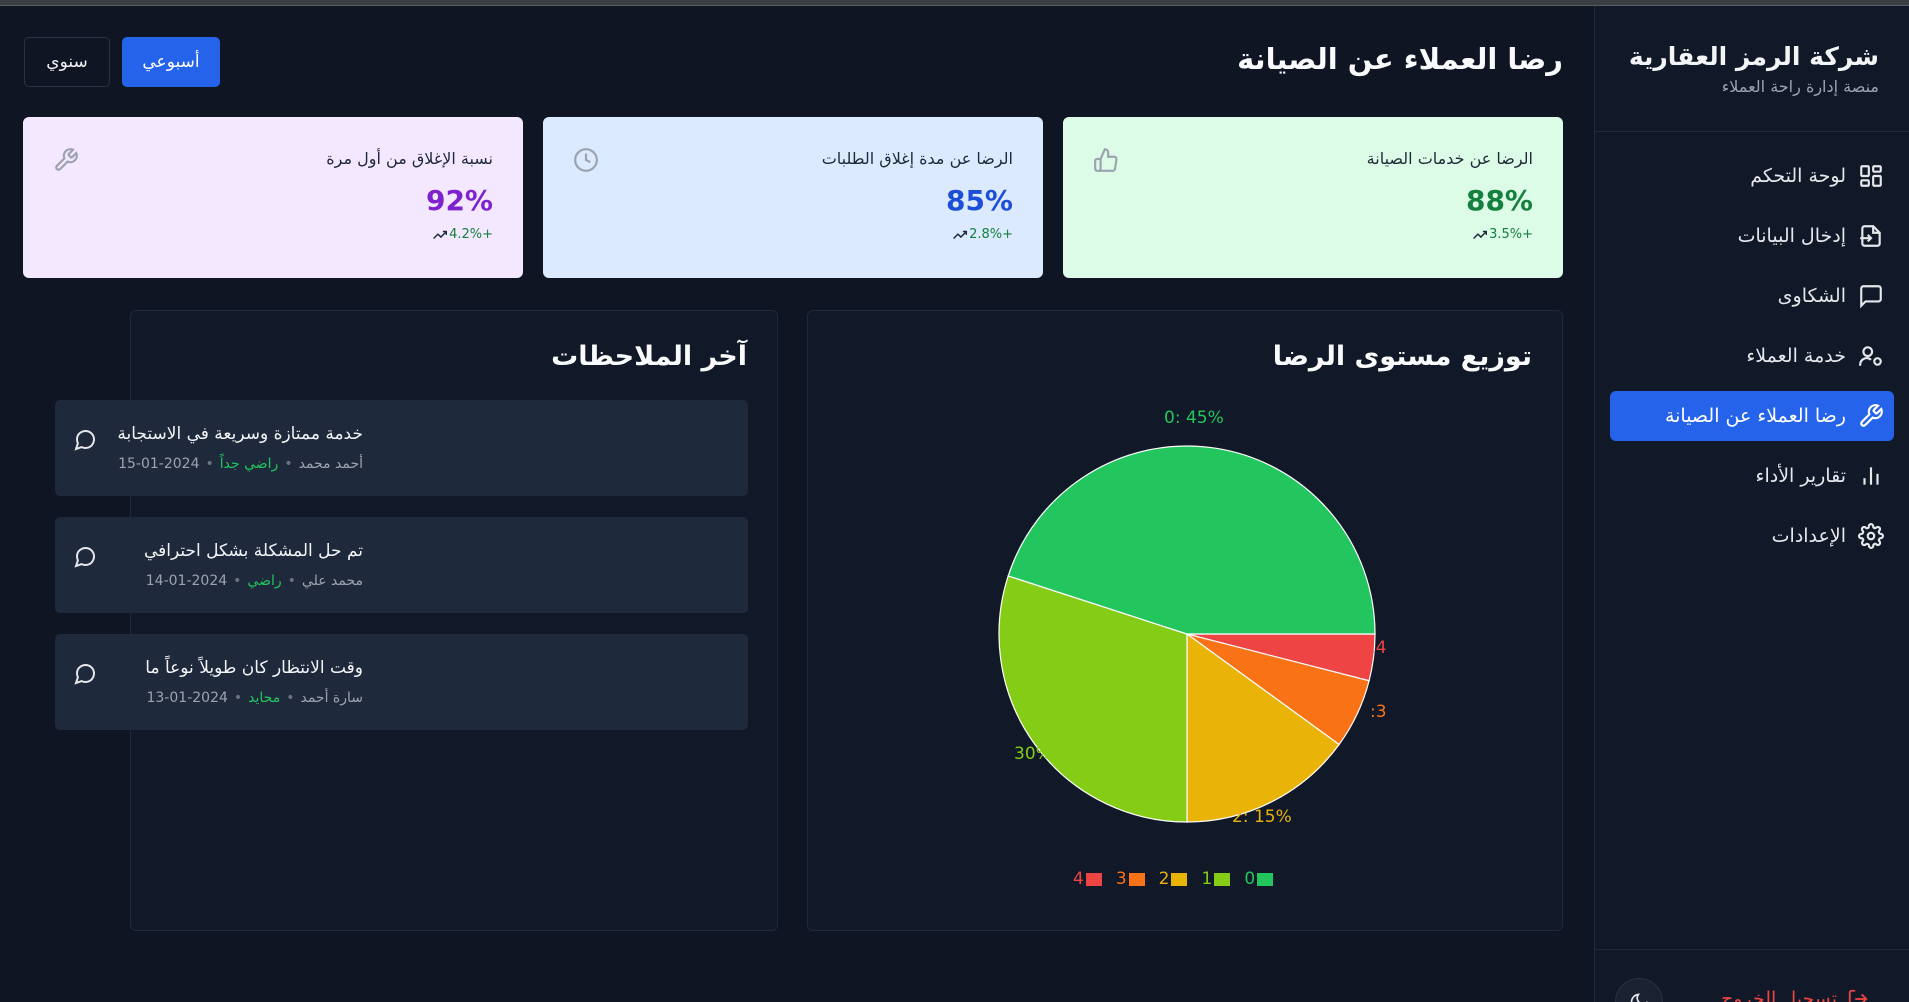 Image resolution: width=1909 pixels, height=1002 pixels. Describe the element at coordinates (1207, 879) in the screenshot. I see `legend-label: 1` at that location.